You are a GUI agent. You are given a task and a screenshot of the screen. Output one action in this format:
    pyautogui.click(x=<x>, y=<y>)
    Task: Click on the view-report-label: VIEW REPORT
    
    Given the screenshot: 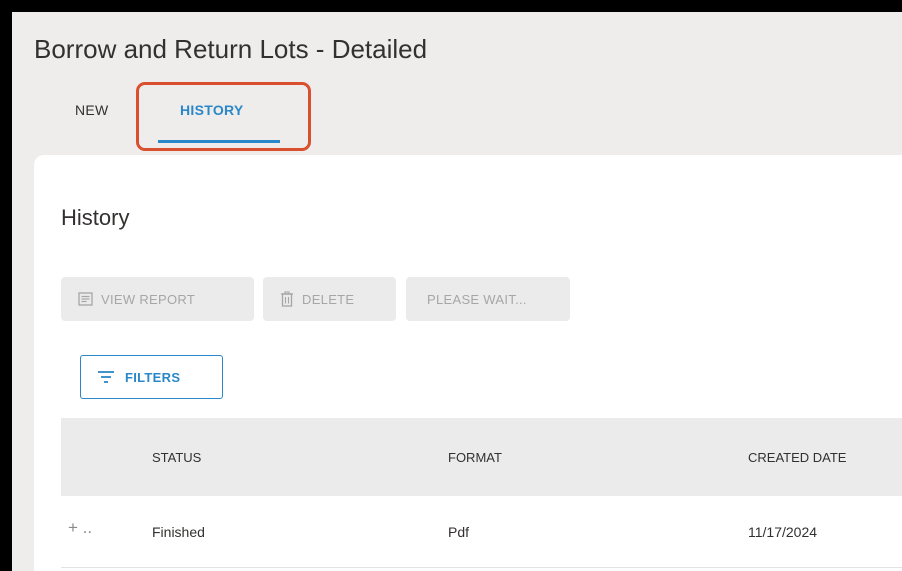 What is the action you would take?
    pyautogui.click(x=148, y=299)
    